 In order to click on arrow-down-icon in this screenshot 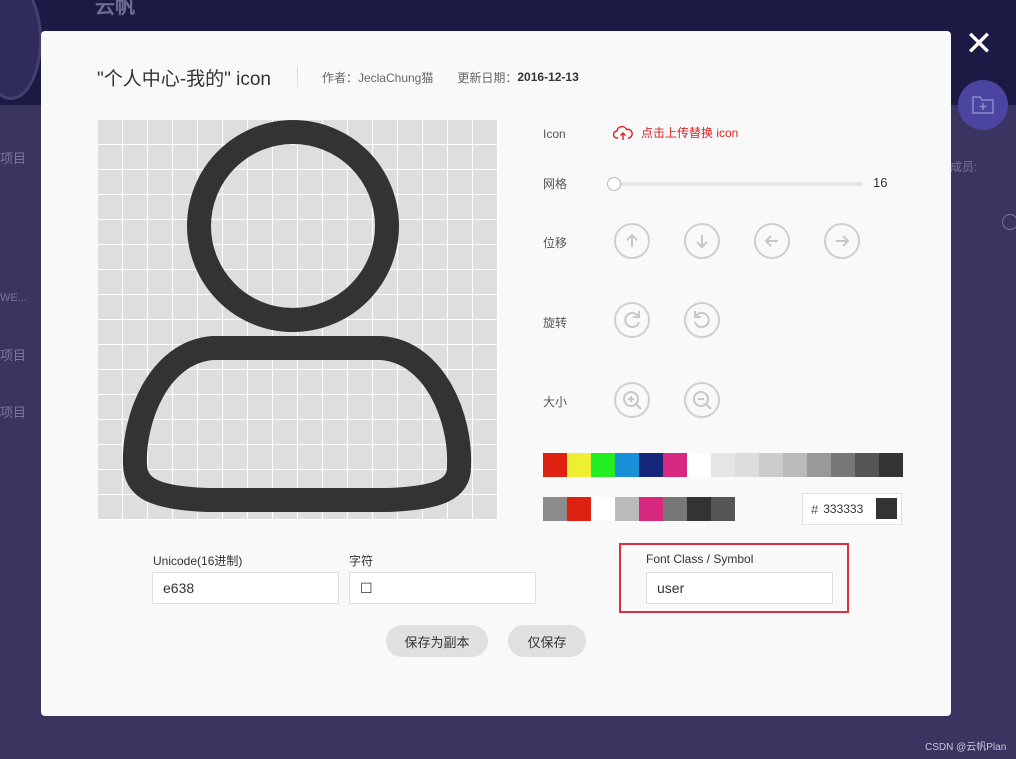, I will do `click(702, 242)`.